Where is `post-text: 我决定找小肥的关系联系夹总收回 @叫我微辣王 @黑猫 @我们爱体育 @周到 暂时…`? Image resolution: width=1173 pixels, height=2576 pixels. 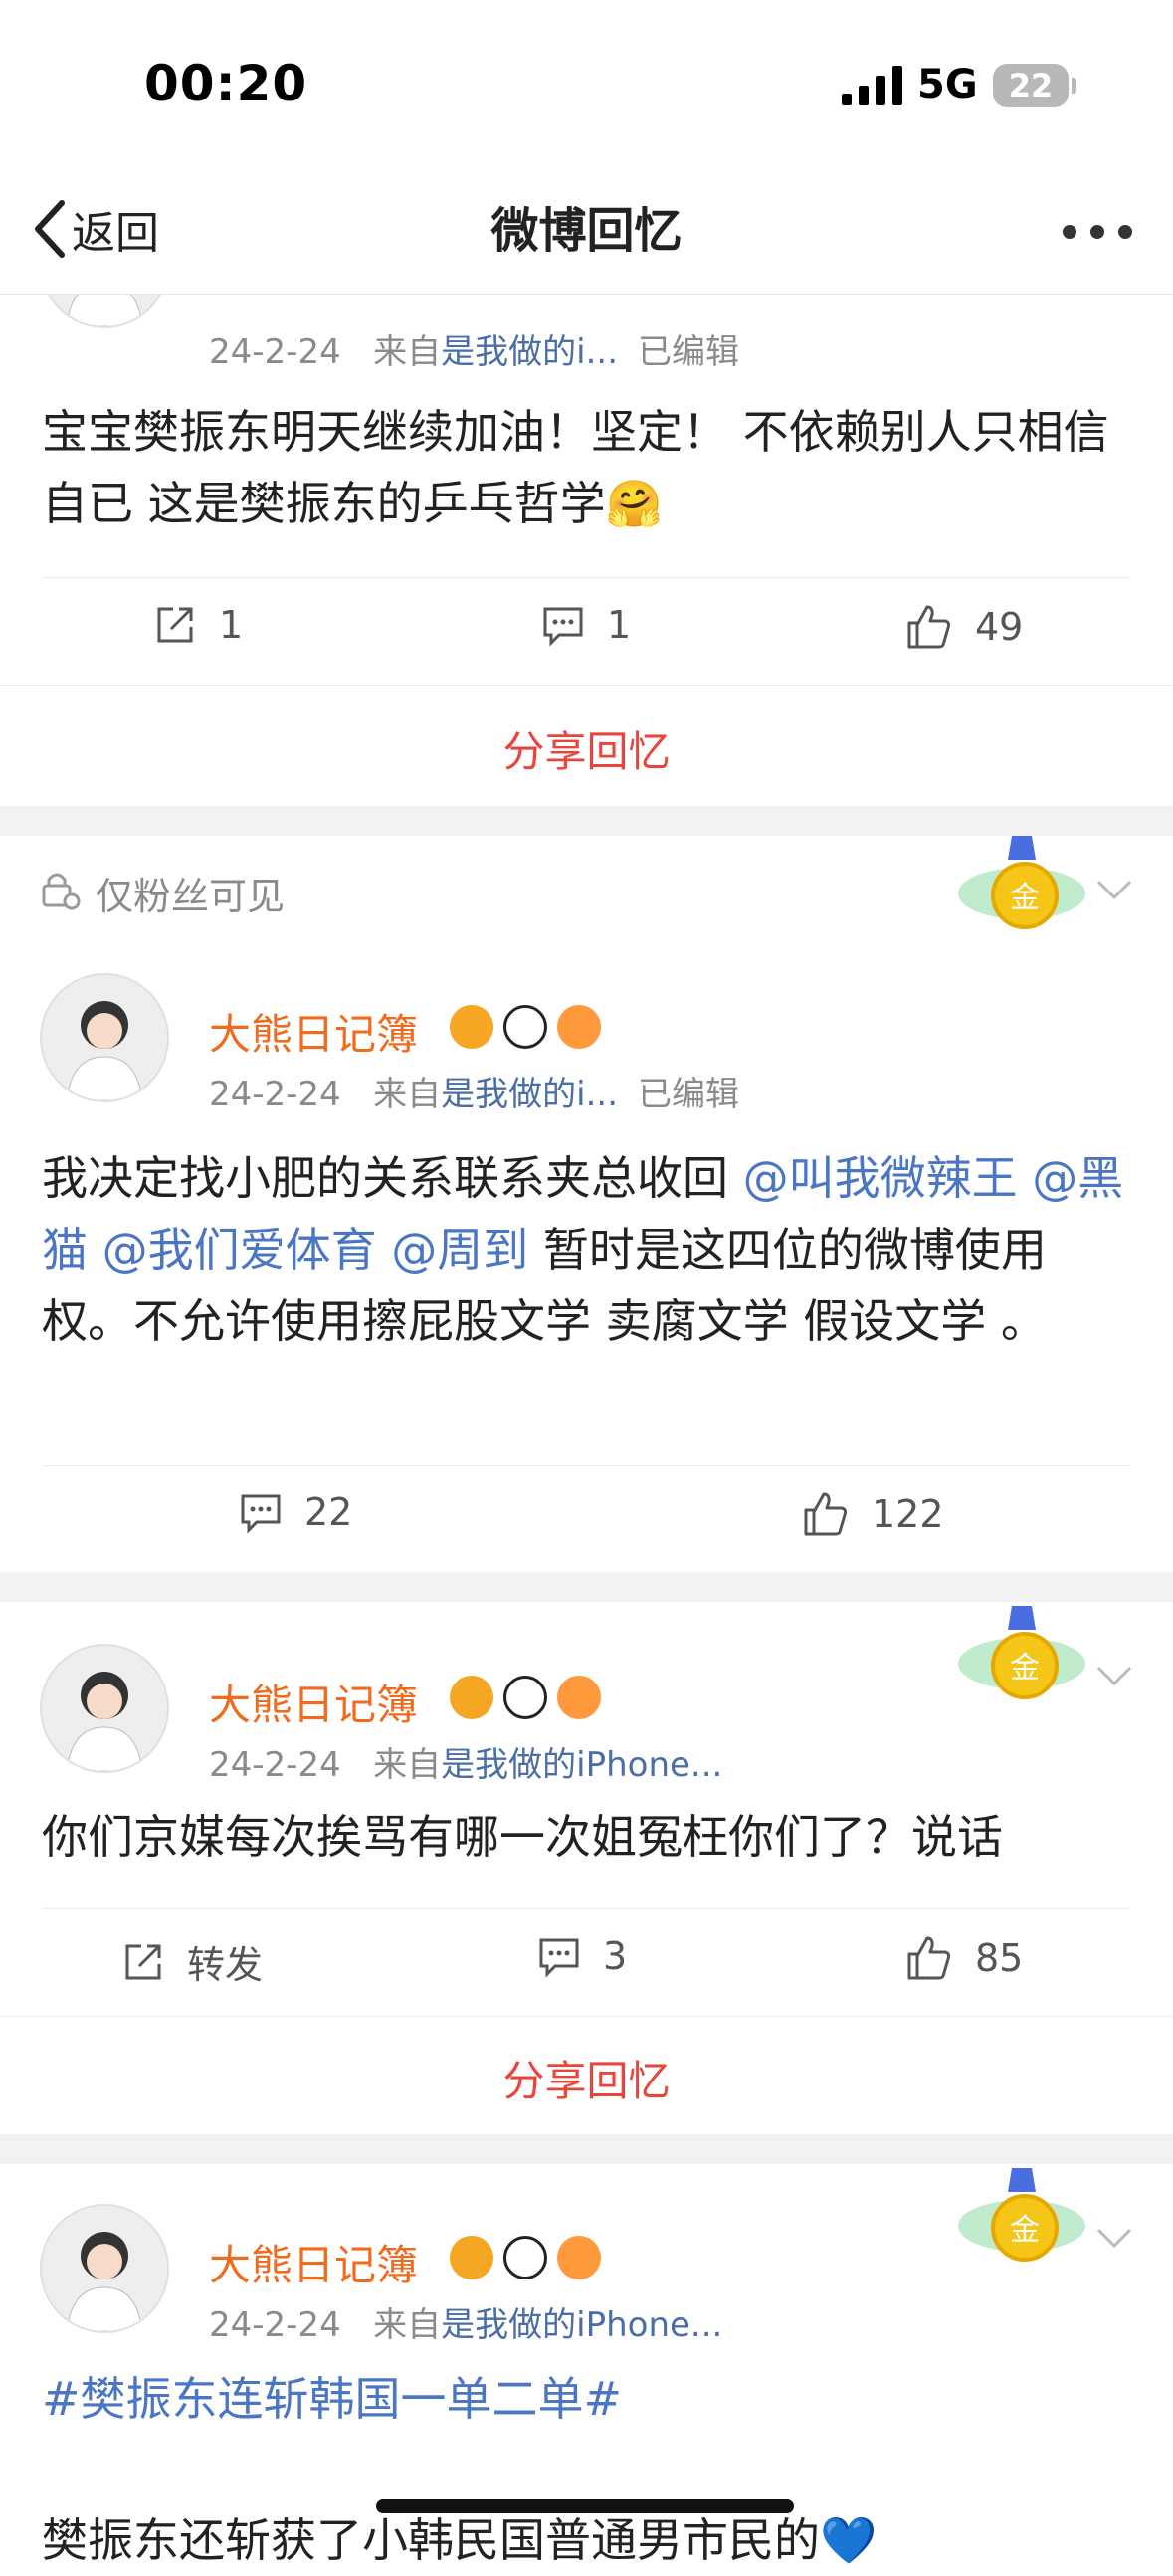
post-text: 我决定找小肥的关系联系夹总收回 @叫我微辣王 @黑猫 @我们爱体育 @周到 暂时… is located at coordinates (589, 1249).